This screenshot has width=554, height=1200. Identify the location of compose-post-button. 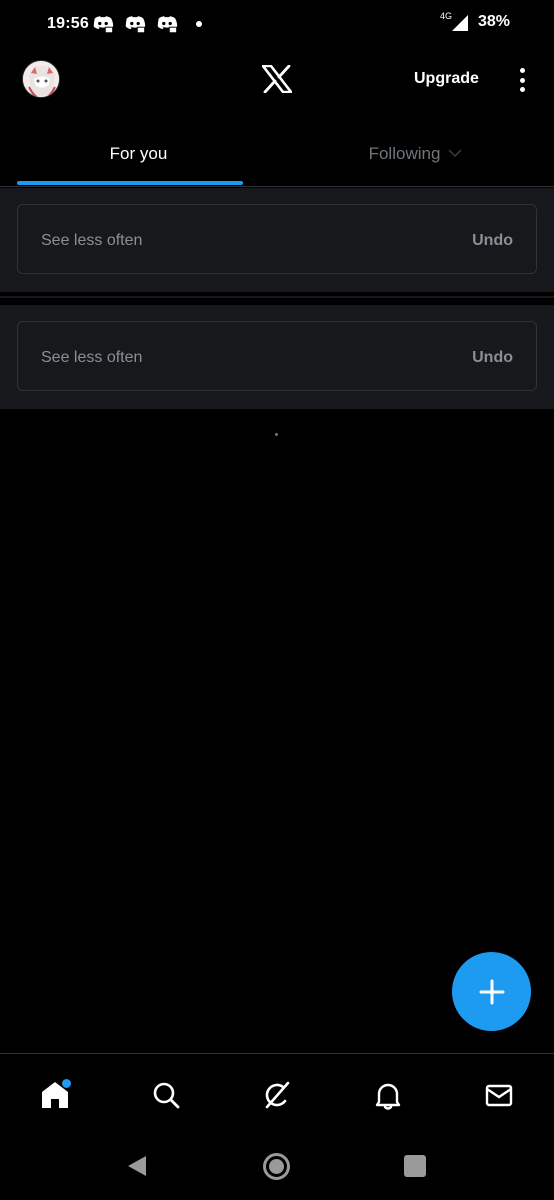
(491, 991).